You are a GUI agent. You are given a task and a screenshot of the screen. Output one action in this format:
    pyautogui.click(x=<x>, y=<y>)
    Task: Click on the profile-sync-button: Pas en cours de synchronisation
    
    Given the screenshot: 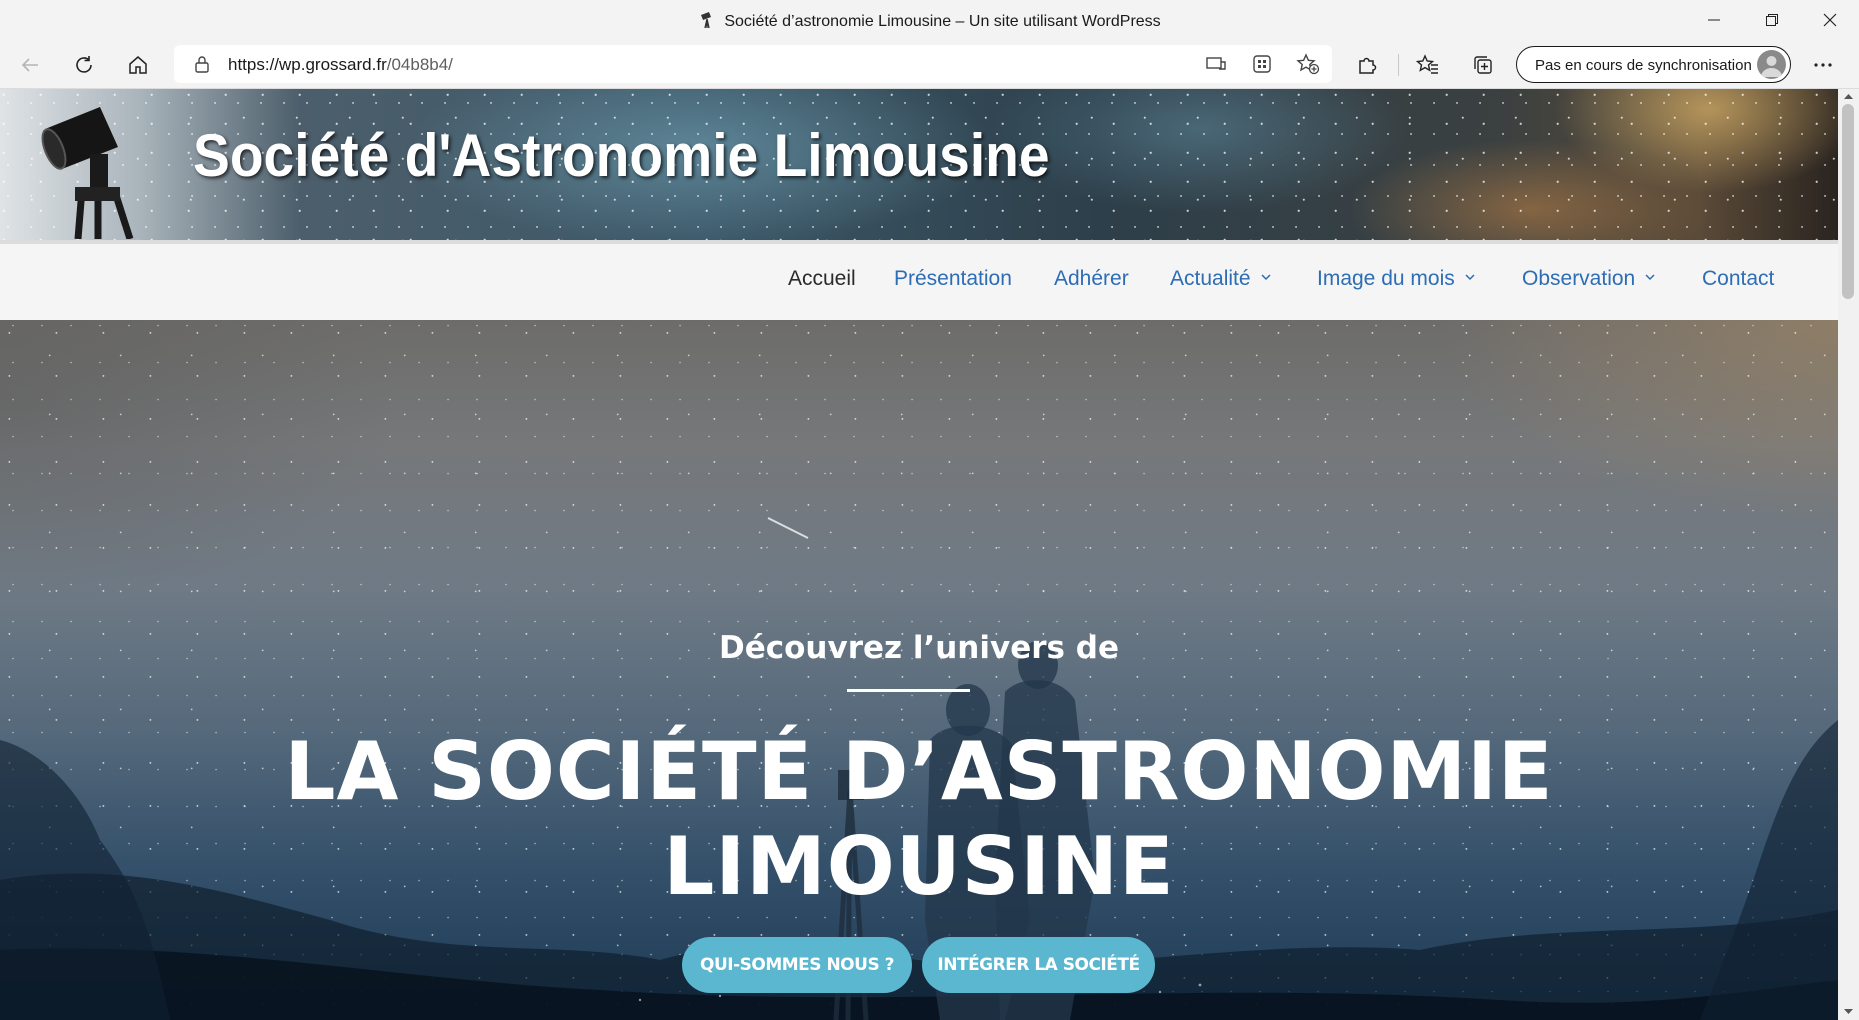 What is the action you would take?
    pyautogui.click(x=1653, y=64)
    